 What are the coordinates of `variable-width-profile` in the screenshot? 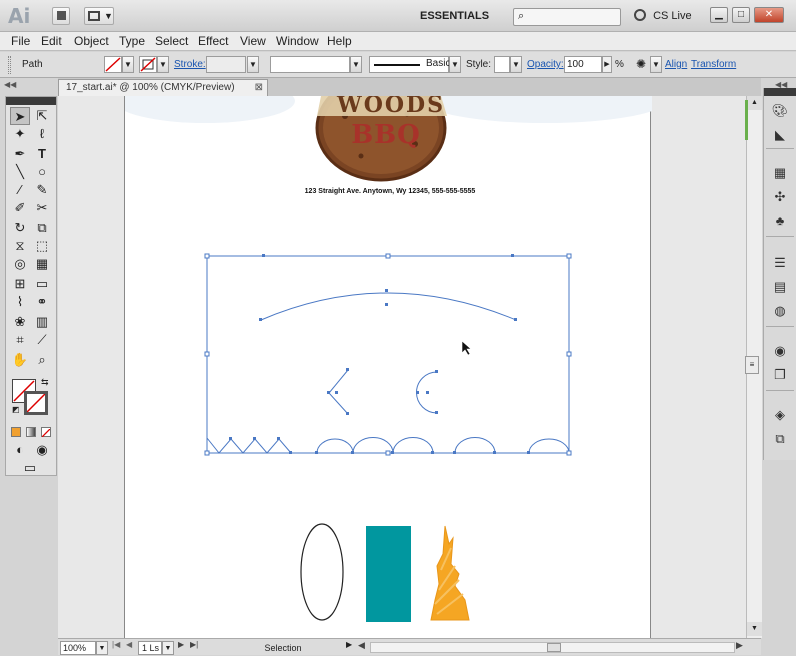 It's located at (310, 64).